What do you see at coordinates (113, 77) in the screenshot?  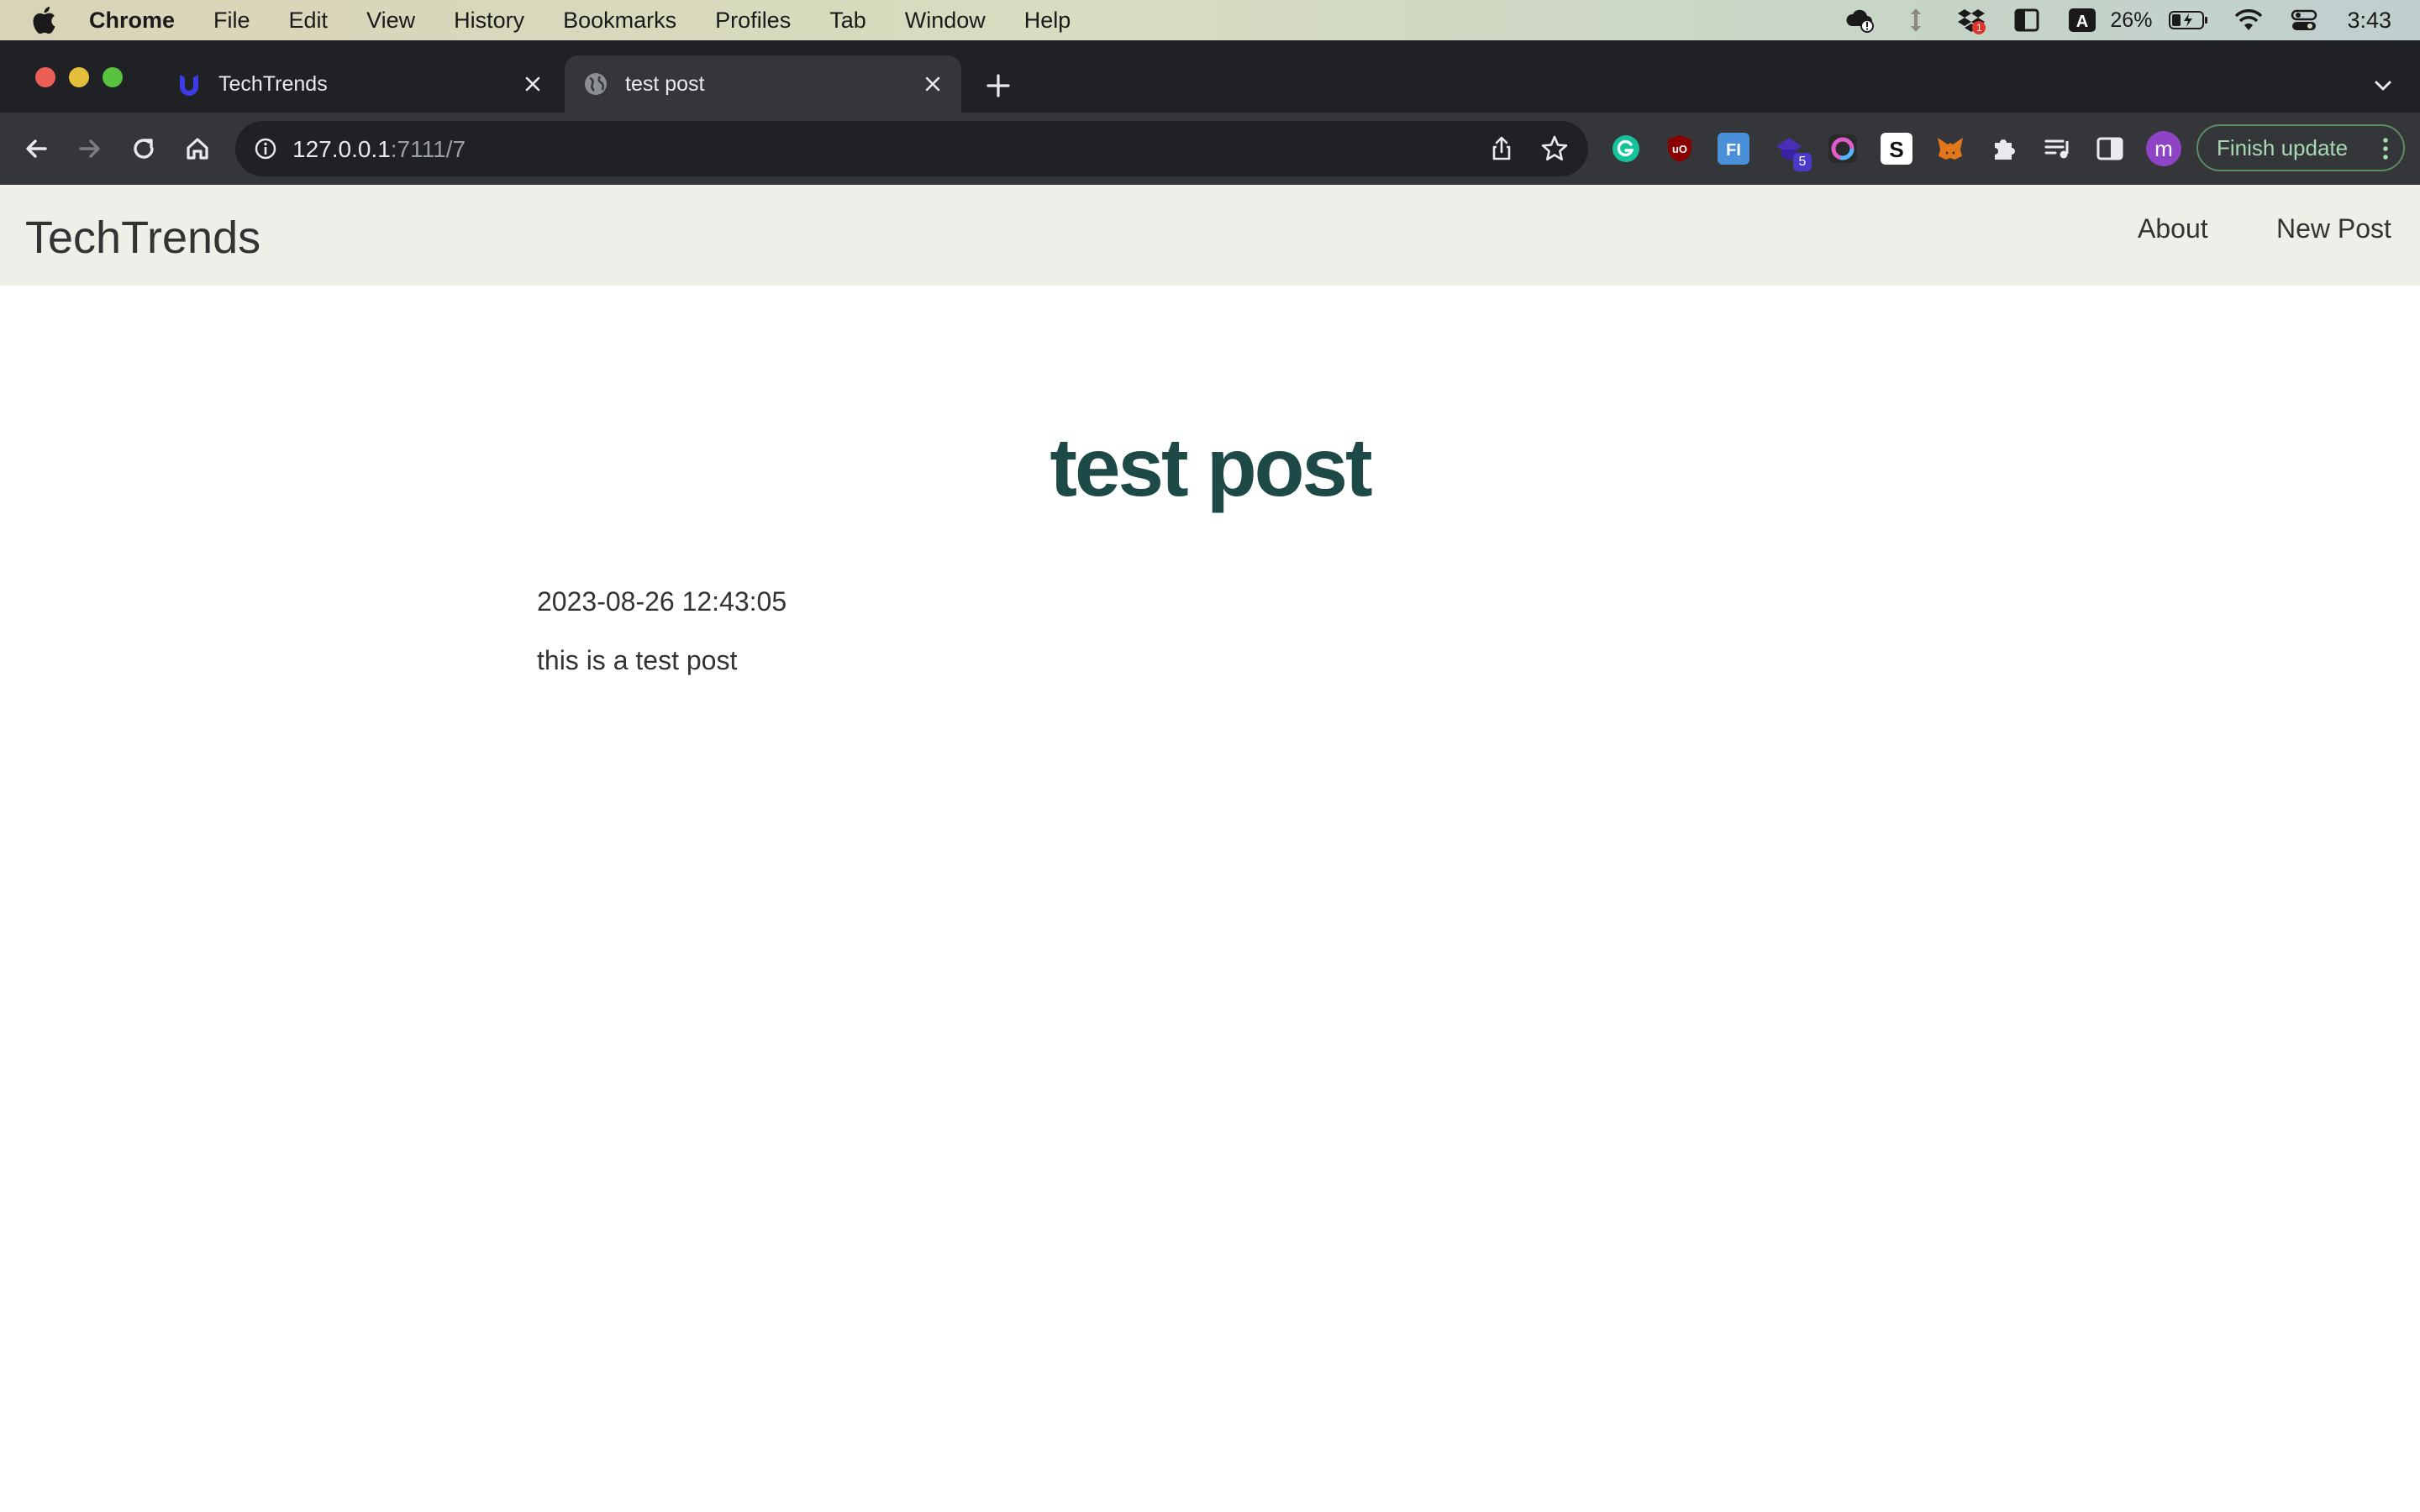 I see `window-zoom-button` at bounding box center [113, 77].